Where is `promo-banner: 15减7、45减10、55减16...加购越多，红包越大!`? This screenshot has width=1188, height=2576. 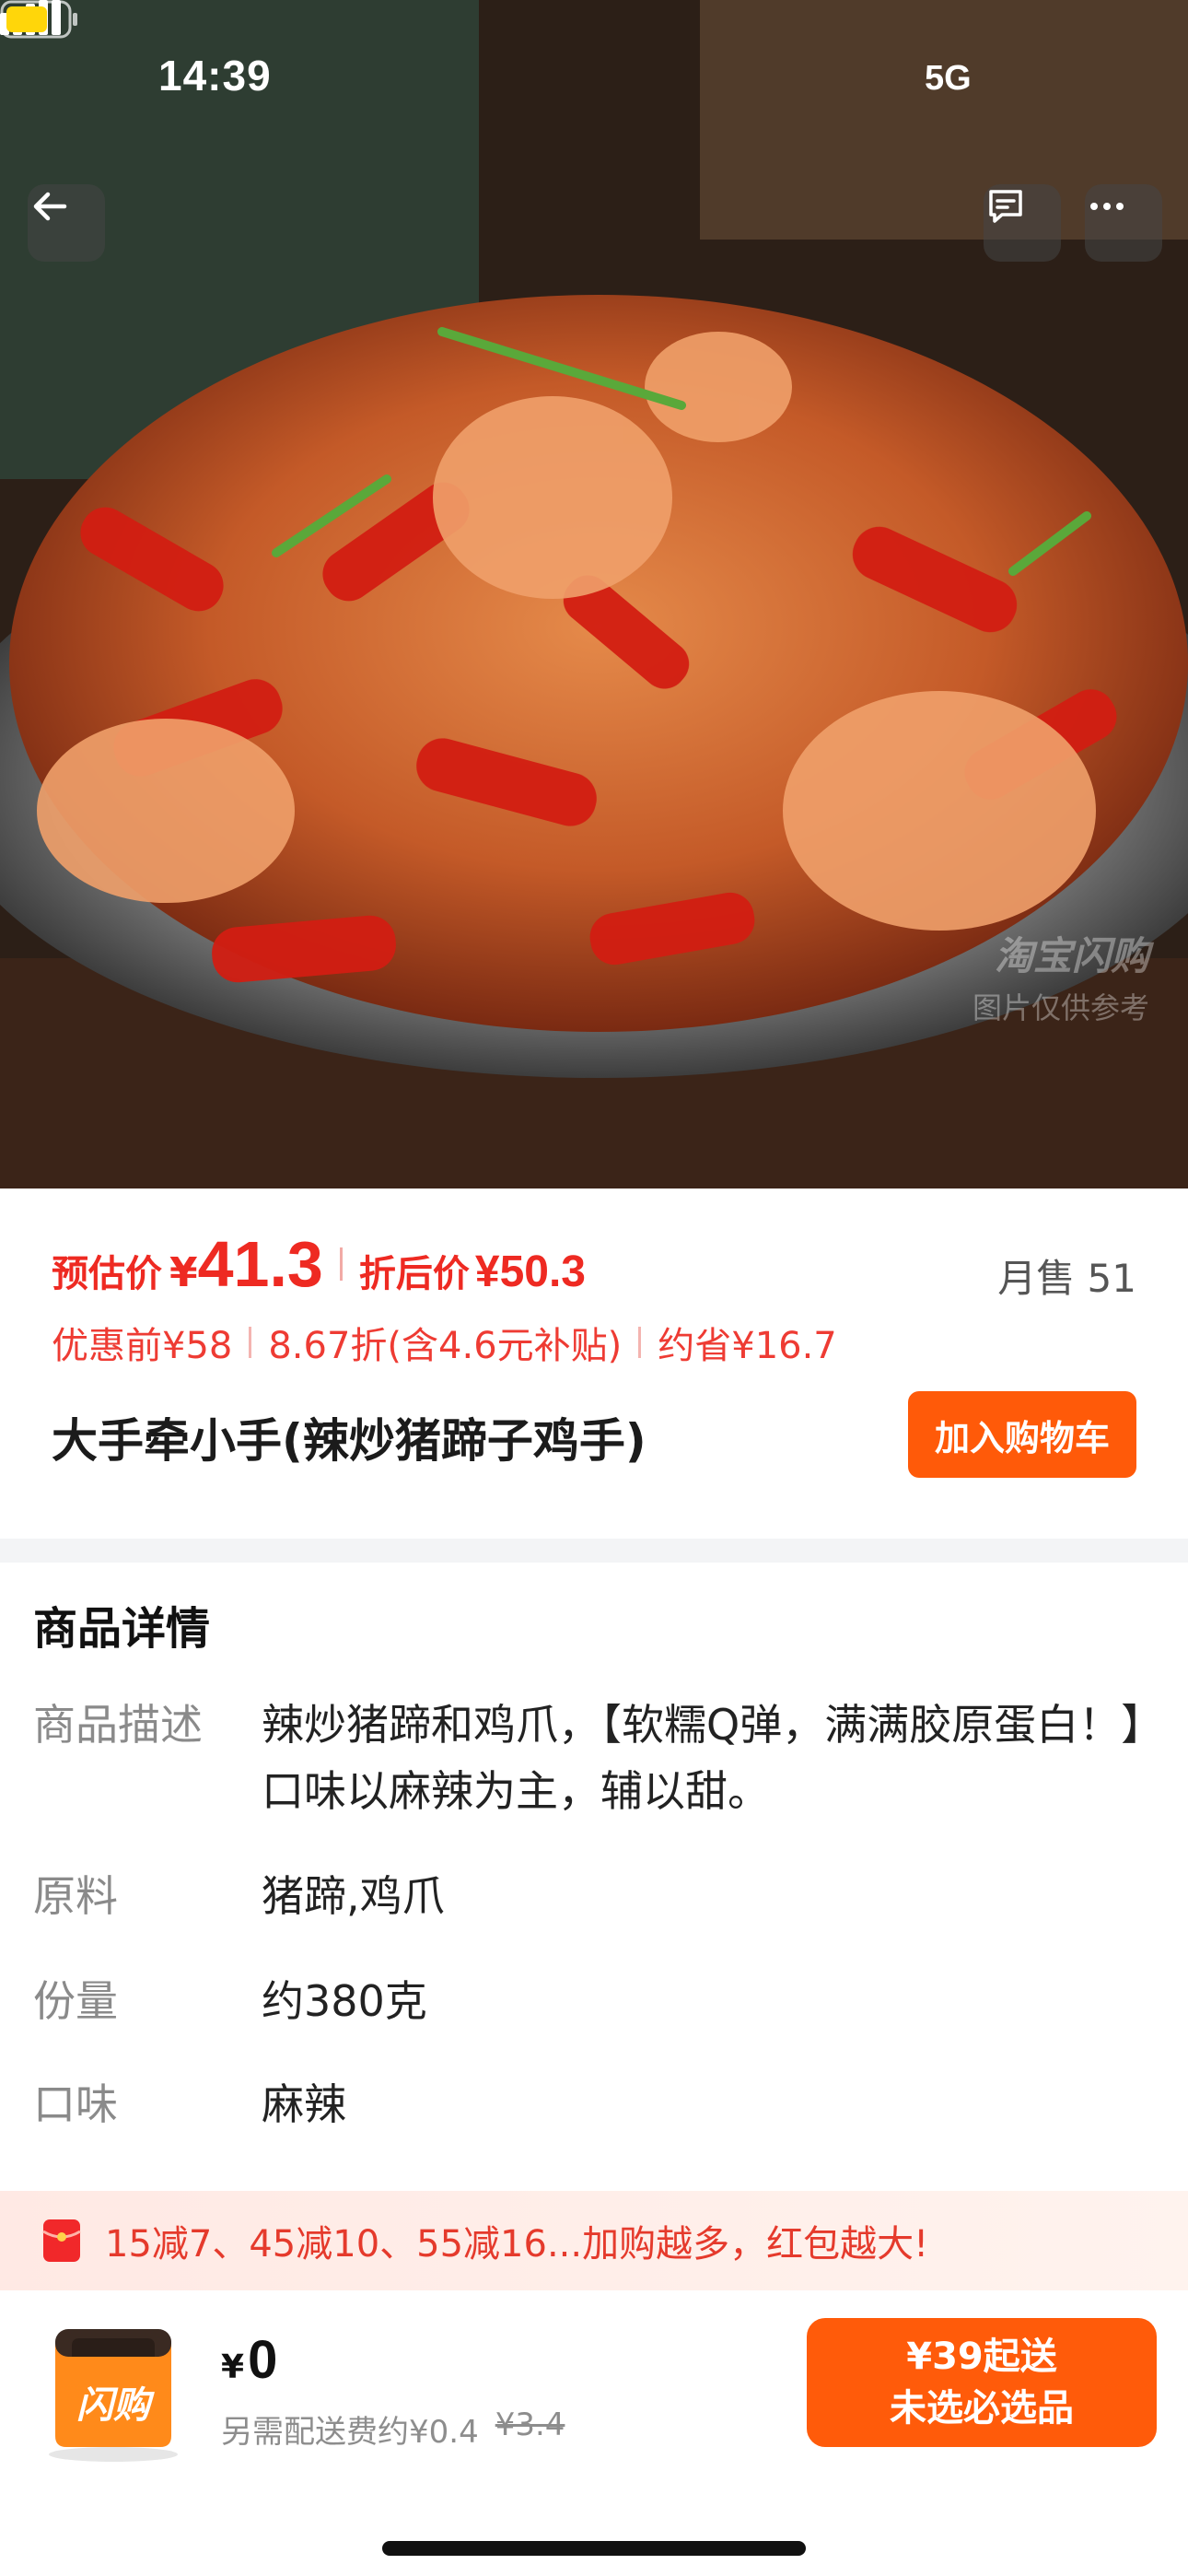
promo-banner: 15减7、45减10、55减16...加购越多，红包越大! is located at coordinates (594, 2240).